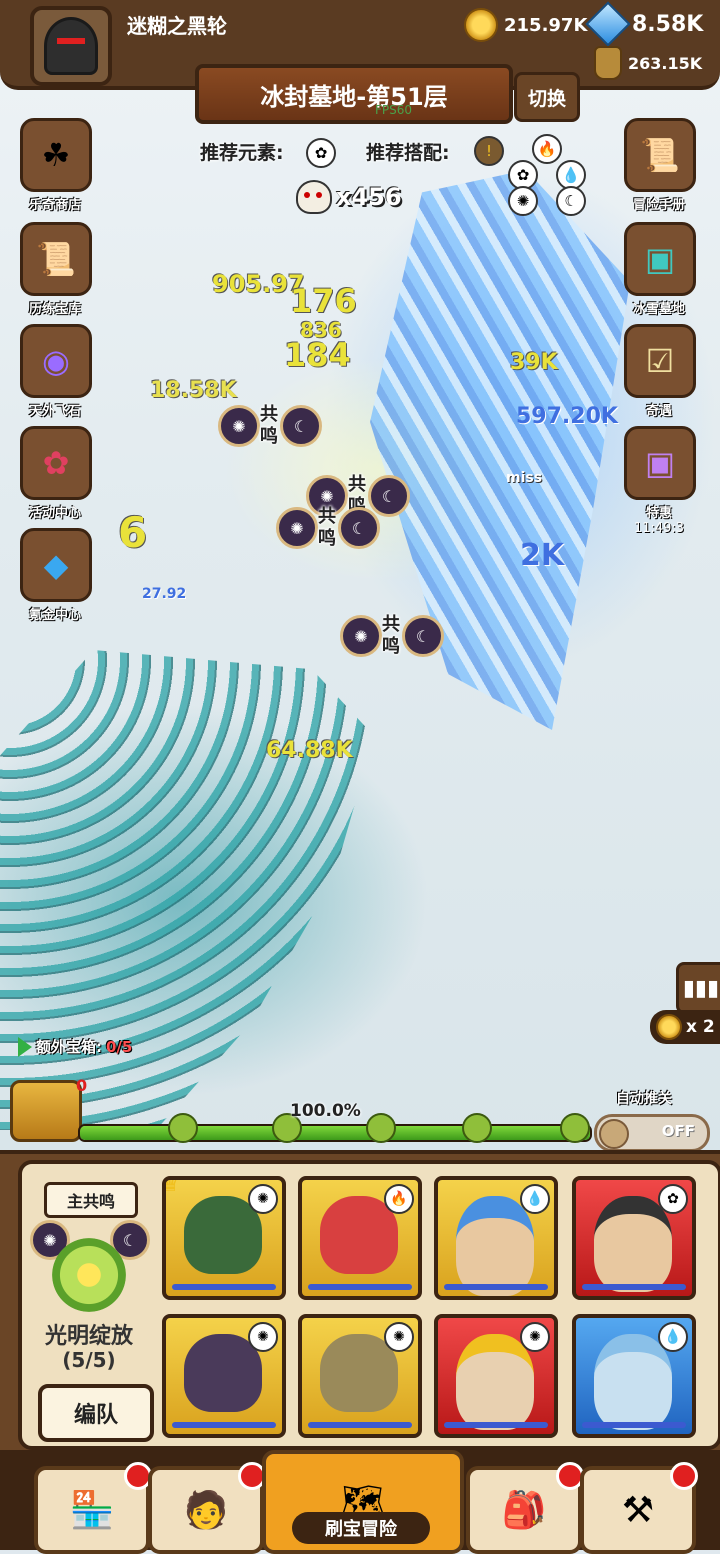 This screenshot has width=720, height=1554. Describe the element at coordinates (360, 1376) in the screenshot. I see `hero-card-spartan: ✺` at that location.